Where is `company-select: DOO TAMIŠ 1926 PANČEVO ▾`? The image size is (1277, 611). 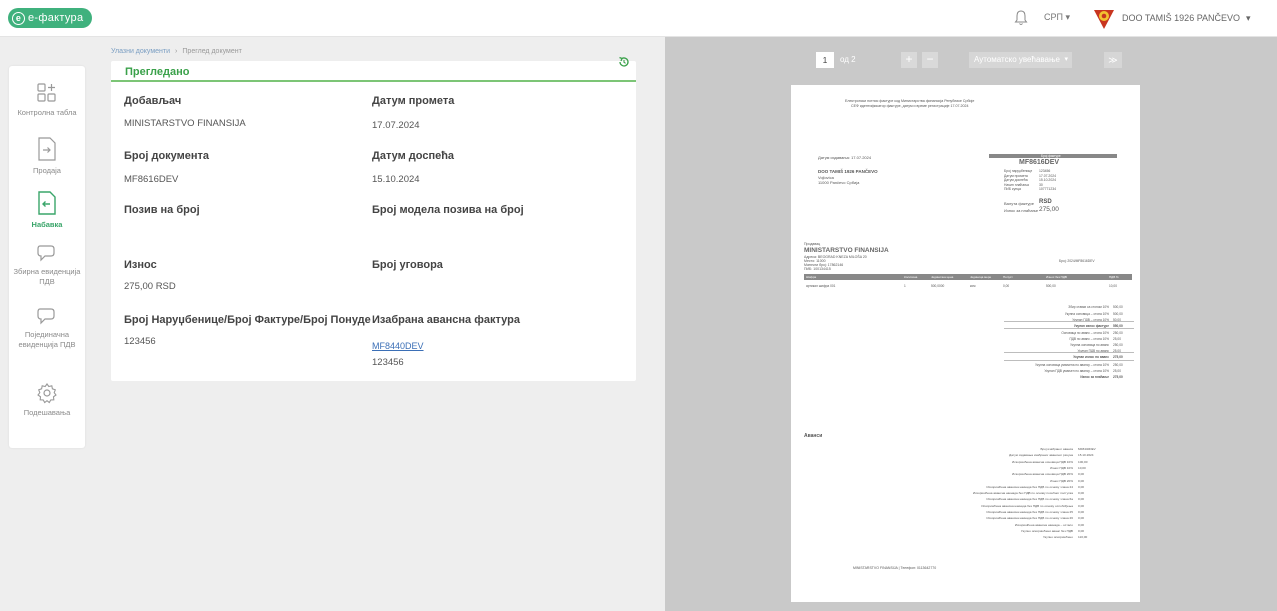 company-select: DOO TAMIŠ 1926 PANČEVO ▾ is located at coordinates (1171, 18).